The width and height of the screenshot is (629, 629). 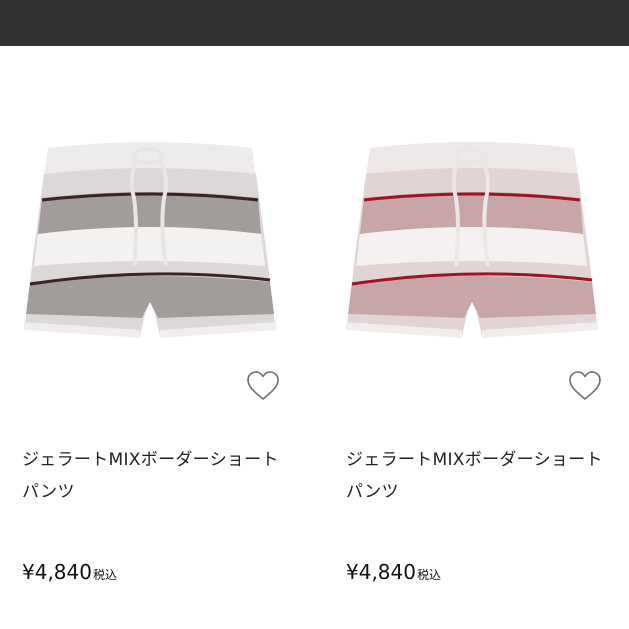 I want to click on top-bar, so click(x=314, y=23).